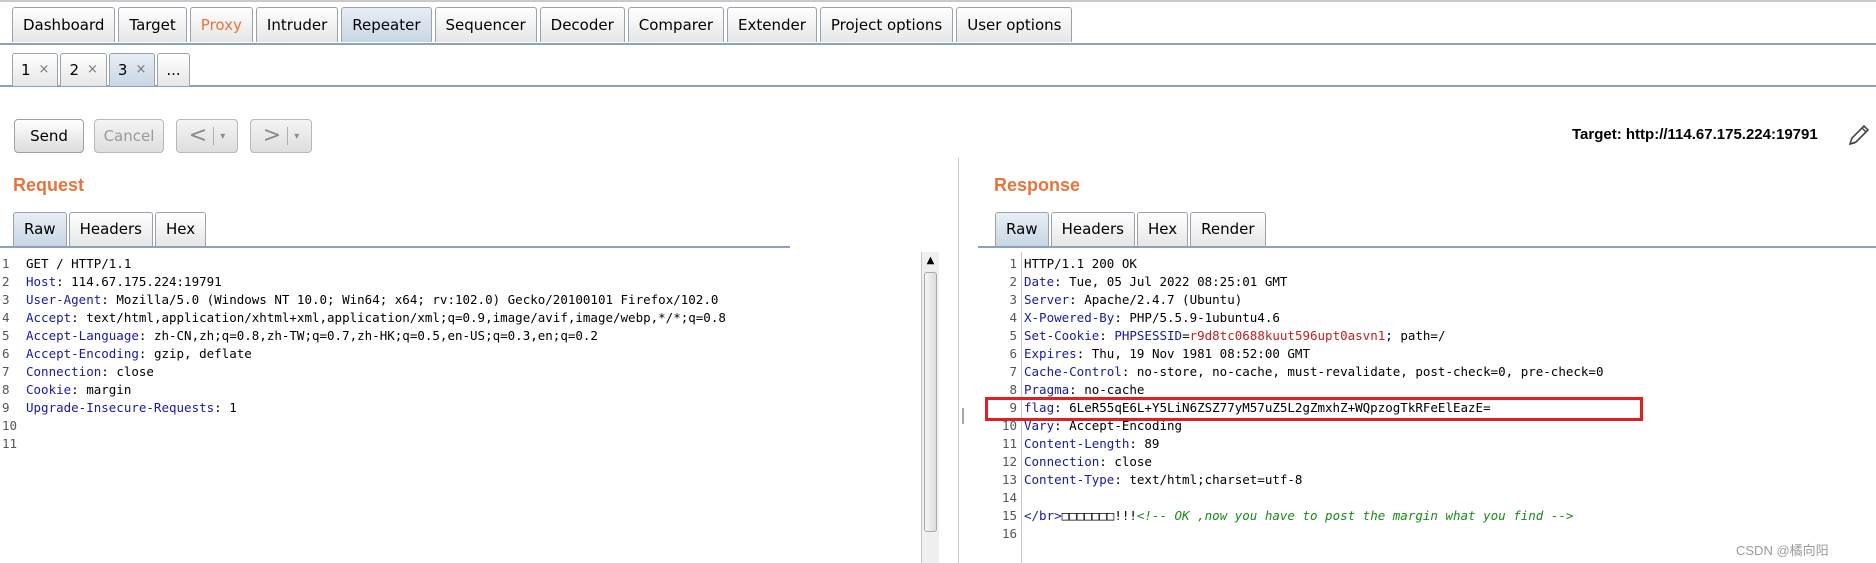 The image size is (1876, 563). I want to click on line-number: 10, so click(10, 425).